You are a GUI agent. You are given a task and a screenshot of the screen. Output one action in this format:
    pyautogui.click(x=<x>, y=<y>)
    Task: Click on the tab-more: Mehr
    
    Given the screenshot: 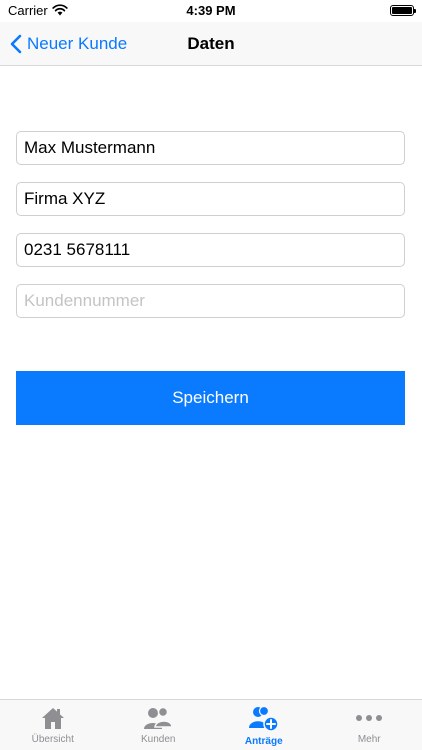 What is the action you would take?
    pyautogui.click(x=369, y=725)
    